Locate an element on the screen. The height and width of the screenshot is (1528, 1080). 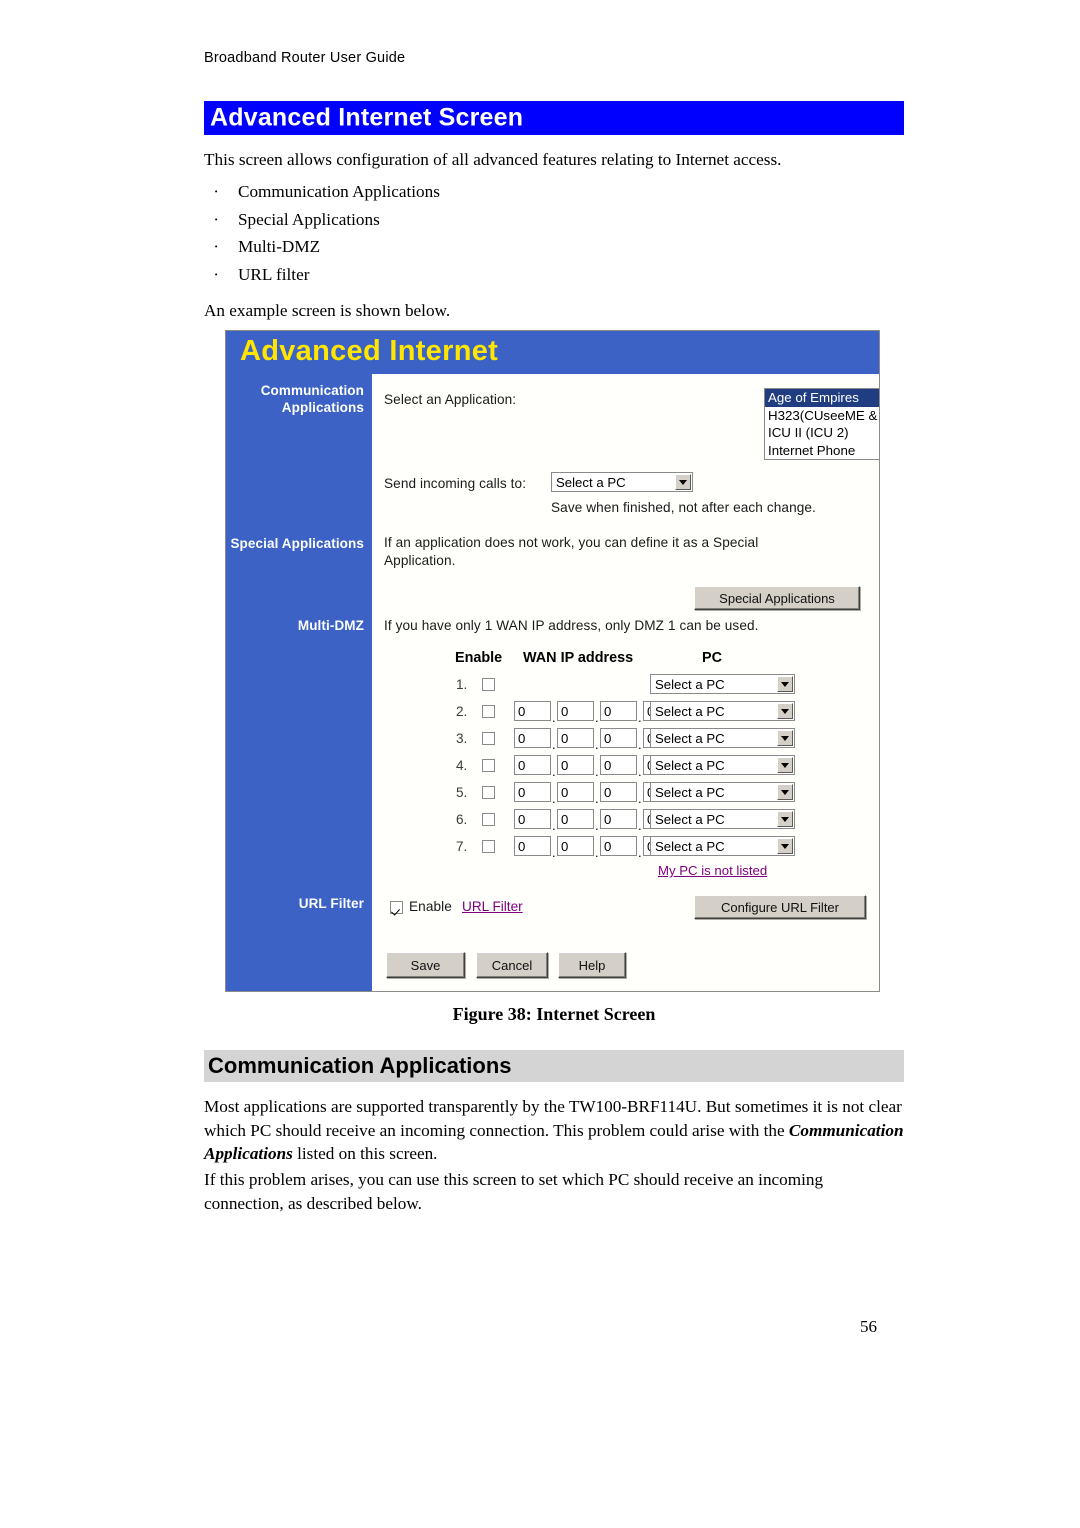
list-item: ∙ URL filter is located at coordinates (504, 279).